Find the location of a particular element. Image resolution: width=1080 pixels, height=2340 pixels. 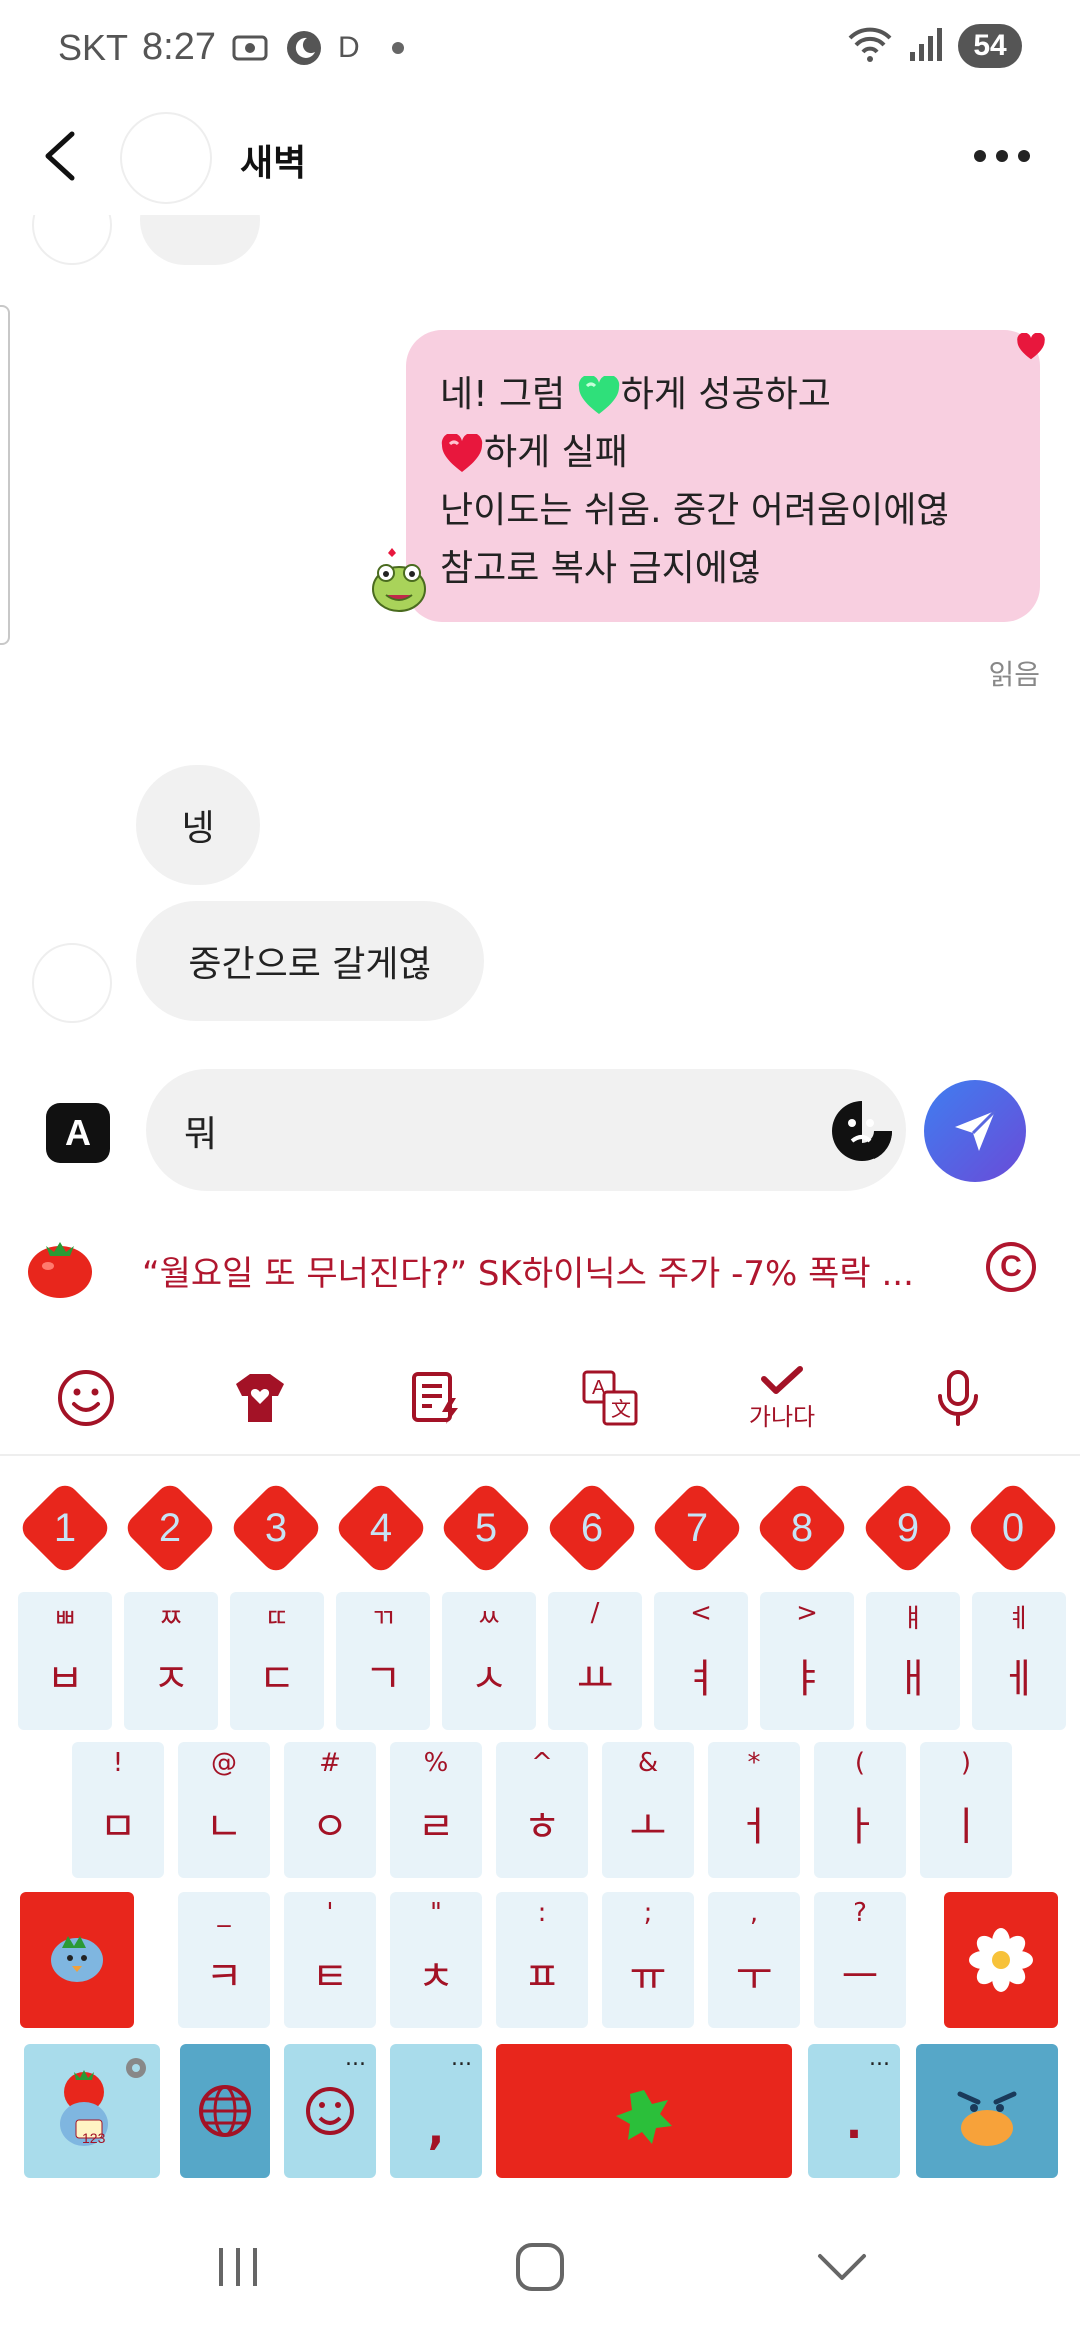

reaction-heart-icon is located at coordinates (1031, 348).